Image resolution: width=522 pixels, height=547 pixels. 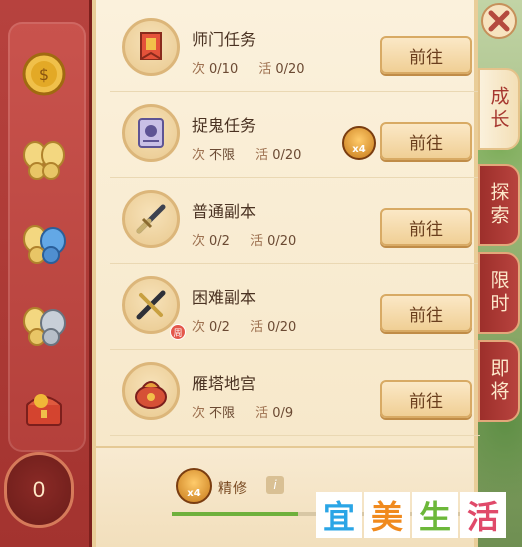 I want to click on watermark: 宜 美 生 活, so click(x=416, y=515).